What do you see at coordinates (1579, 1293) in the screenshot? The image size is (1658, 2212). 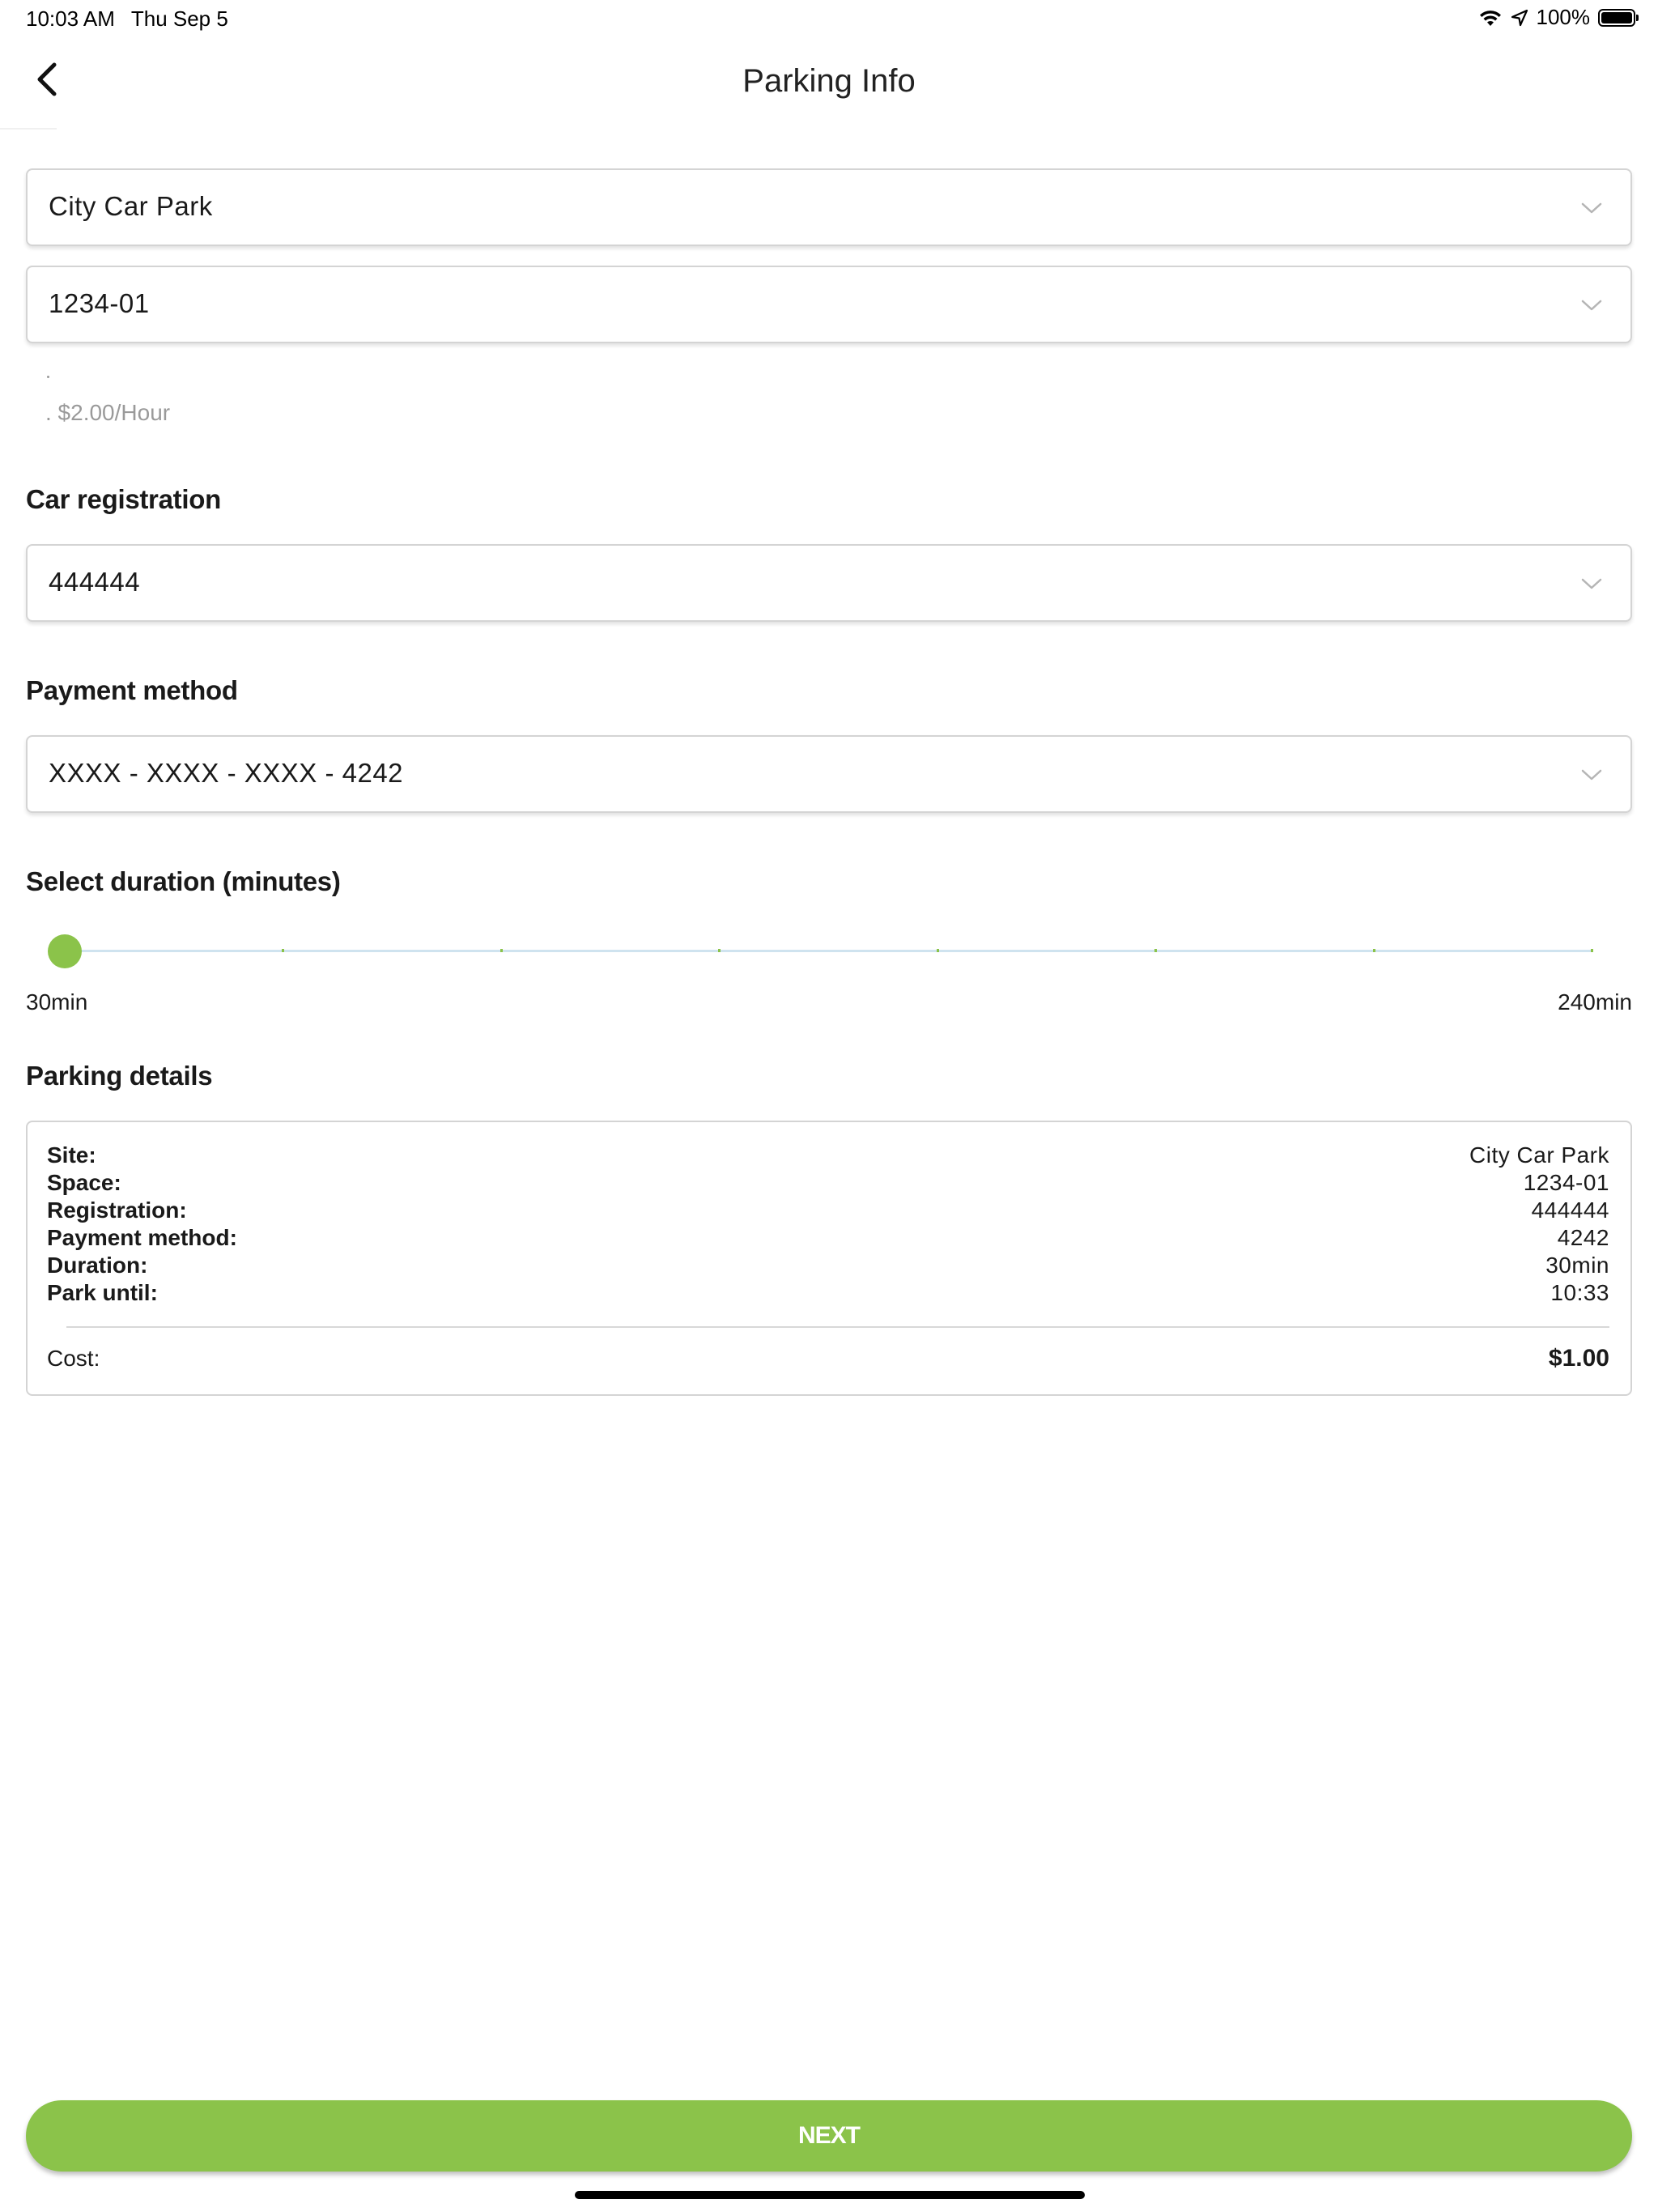 I see `detail-row-value: 10:33` at bounding box center [1579, 1293].